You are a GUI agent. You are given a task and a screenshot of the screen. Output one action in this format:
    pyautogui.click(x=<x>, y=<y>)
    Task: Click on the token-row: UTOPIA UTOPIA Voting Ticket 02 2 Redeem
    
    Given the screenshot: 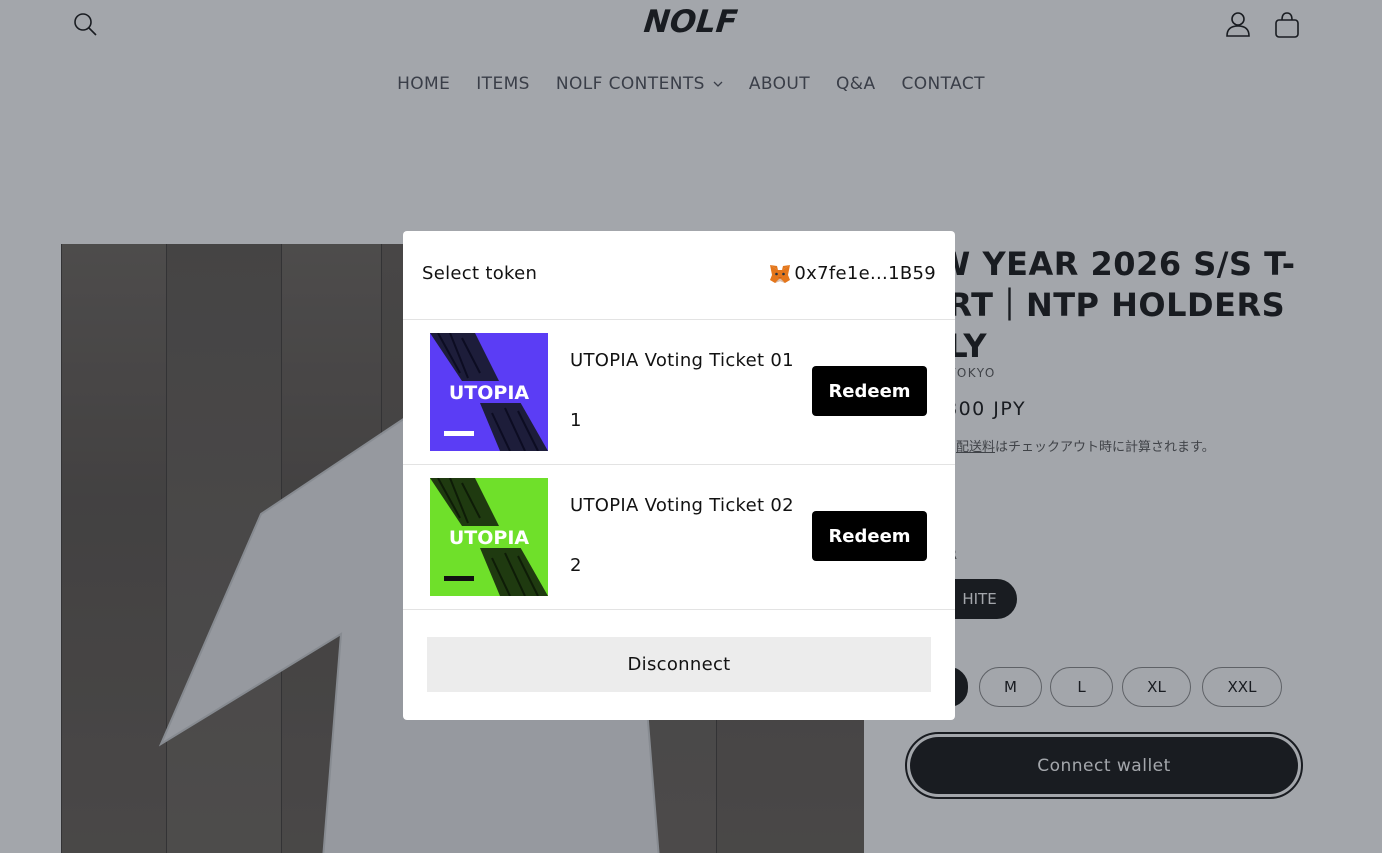 What is the action you would take?
    pyautogui.click(x=679, y=537)
    